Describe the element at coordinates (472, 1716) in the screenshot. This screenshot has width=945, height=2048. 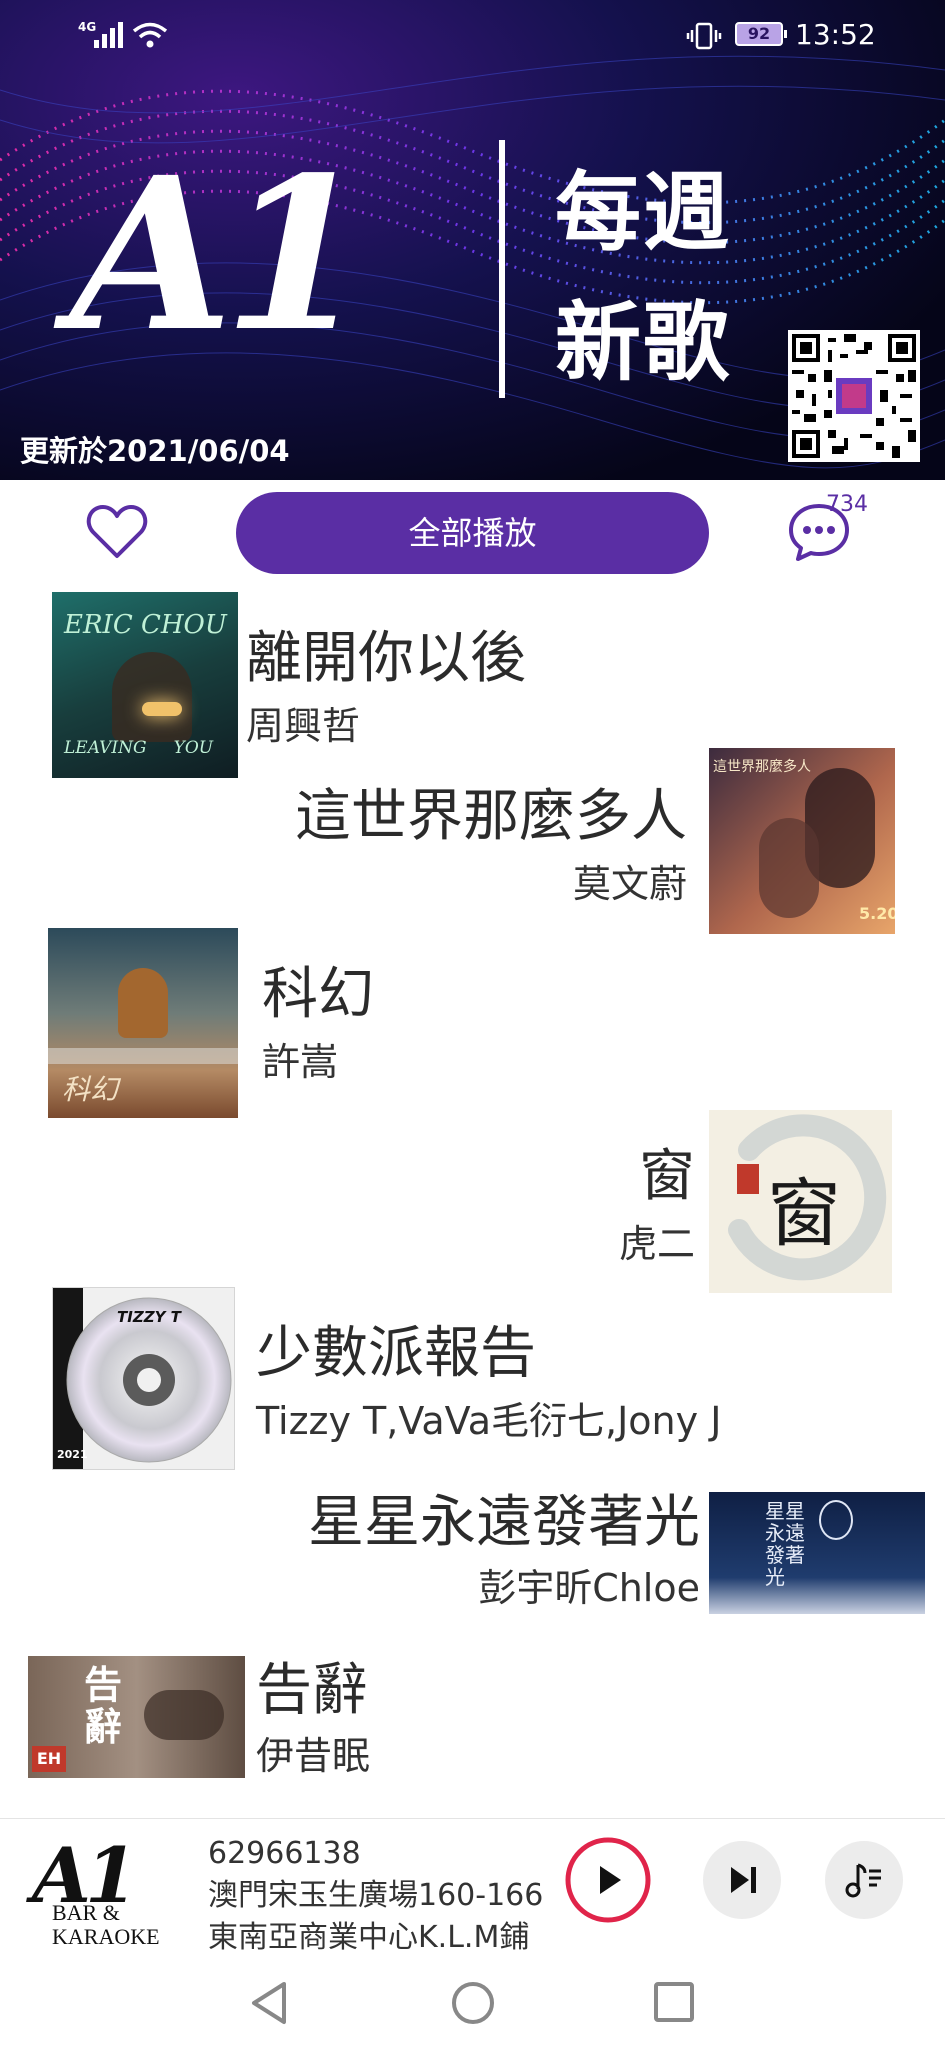
I see `song-item-7: 告辭 EH 告辭 伊昔眠` at that location.